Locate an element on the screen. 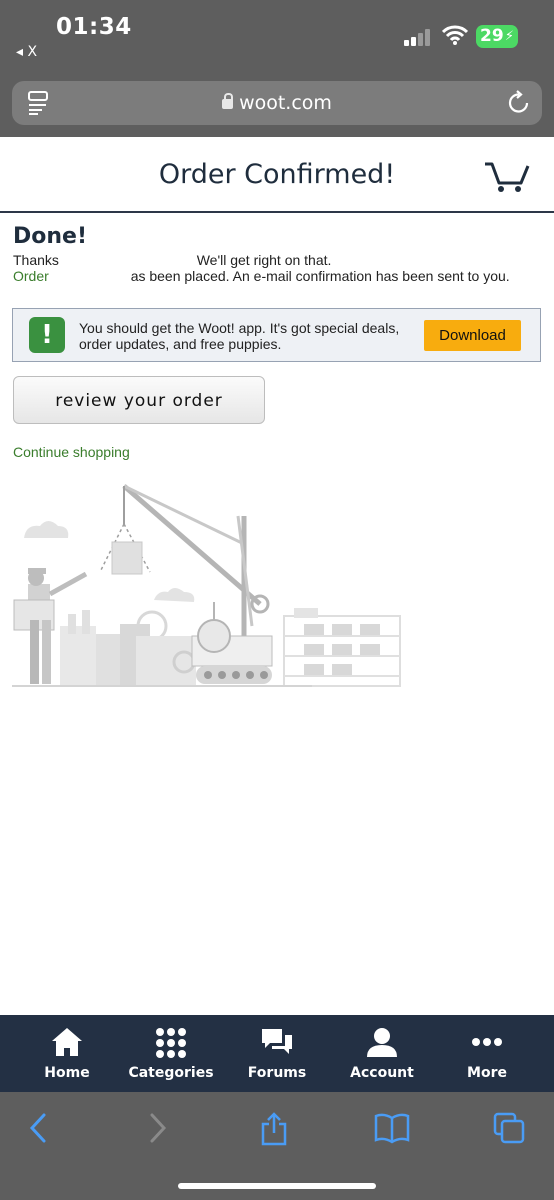 Image resolution: width=554 pixels, height=1200 pixels. home-indicator is located at coordinates (277, 1186).